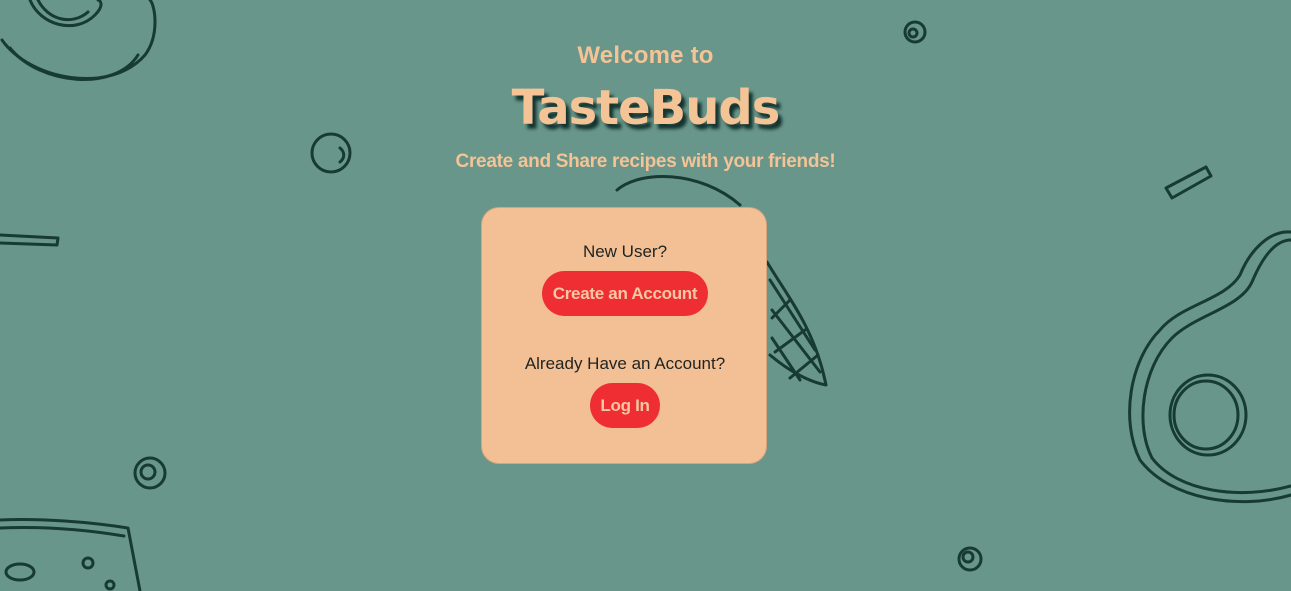  What do you see at coordinates (625, 363) in the screenshot?
I see `existing-user-prompt: Already Have an Account?` at bounding box center [625, 363].